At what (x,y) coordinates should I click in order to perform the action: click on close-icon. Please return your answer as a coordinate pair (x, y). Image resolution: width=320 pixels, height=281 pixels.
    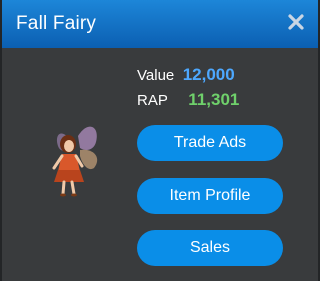
    Looking at the image, I should click on (296, 22).